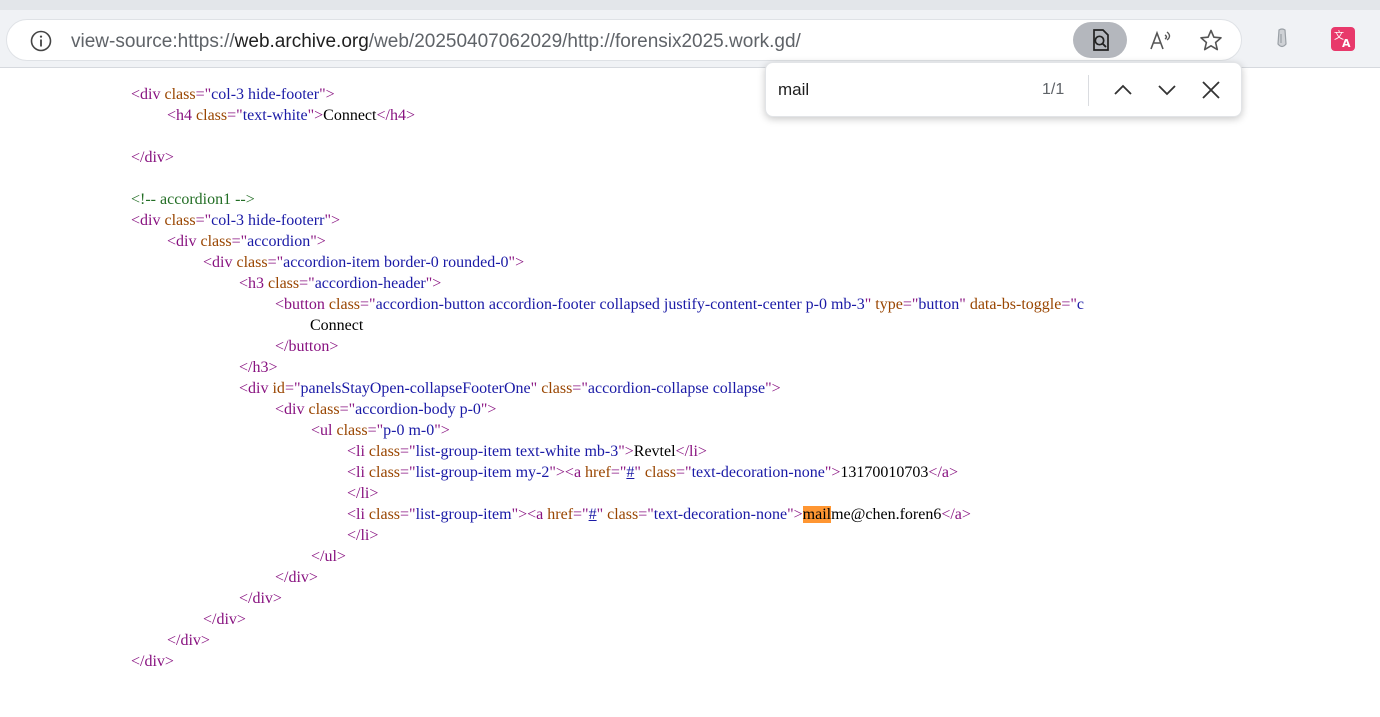 The height and width of the screenshot is (717, 1380). I want to click on find-on-page-button, so click(1100, 40).